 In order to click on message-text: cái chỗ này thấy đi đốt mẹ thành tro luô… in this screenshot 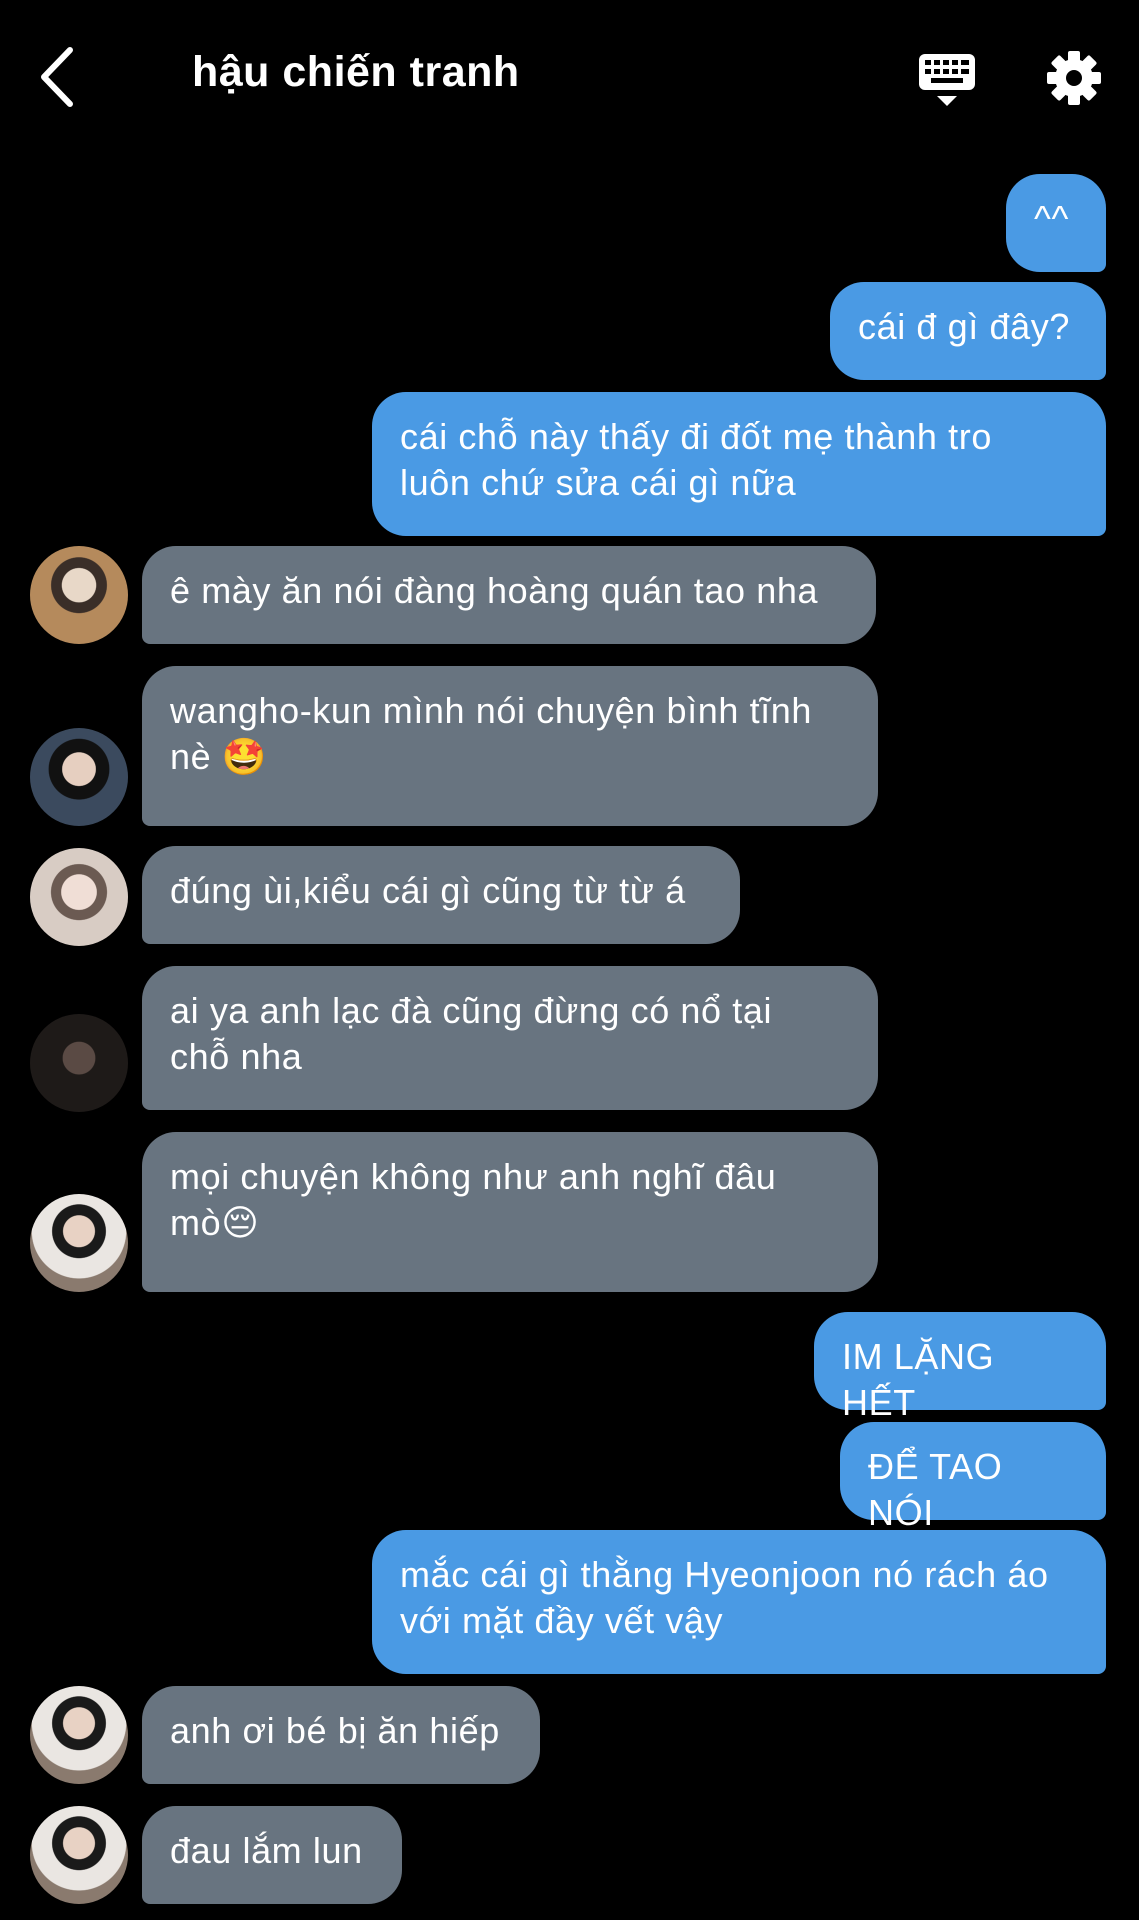, I will do `click(696, 459)`.